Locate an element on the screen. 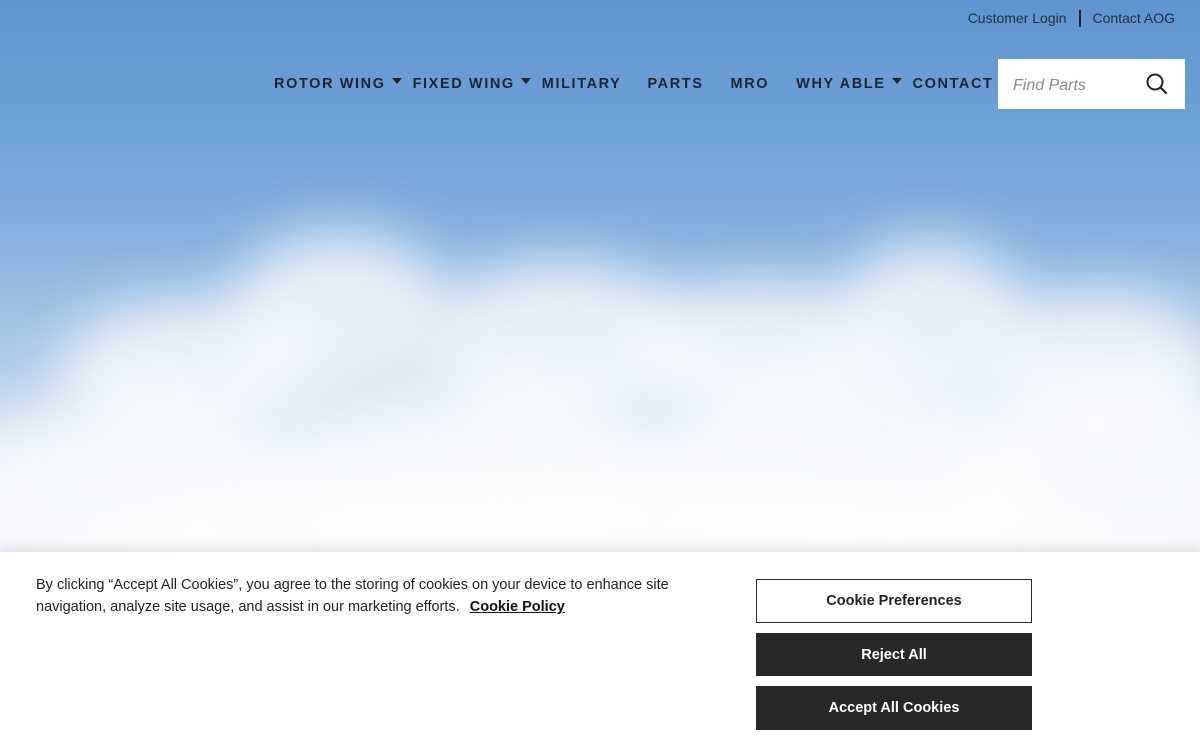 Image resolution: width=1200 pixels, height=750 pixels. nav-item-contact: CONTACT is located at coordinates (953, 84).